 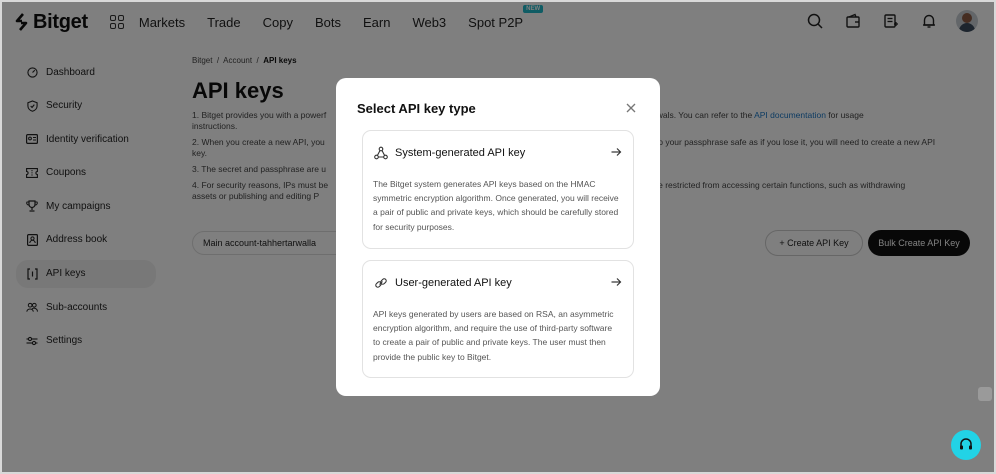 I want to click on option-title: User-generated API key, so click(x=453, y=283).